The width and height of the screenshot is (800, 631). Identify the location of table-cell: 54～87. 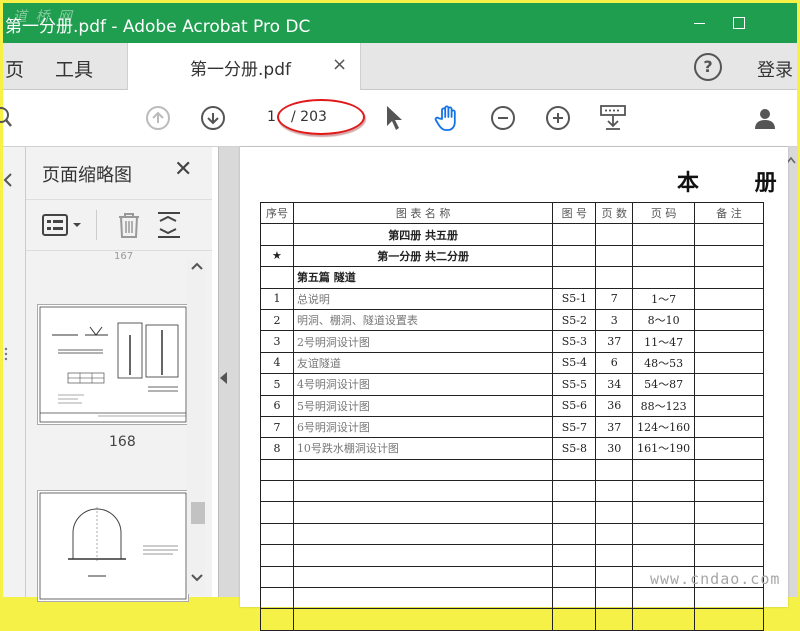
(664, 384).